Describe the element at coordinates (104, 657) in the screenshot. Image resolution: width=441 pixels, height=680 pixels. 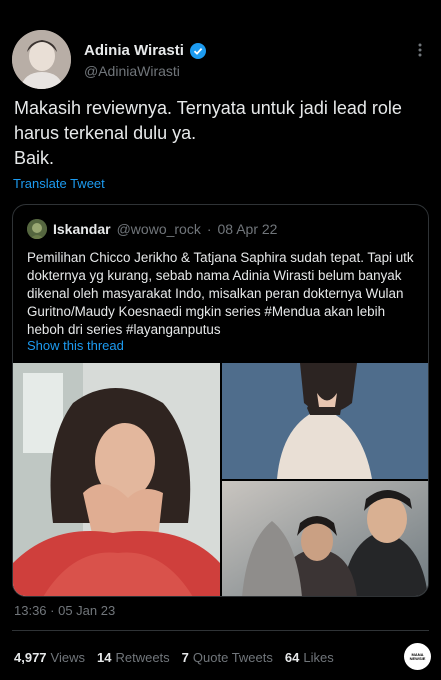
I see `retweets-count: 14` at that location.